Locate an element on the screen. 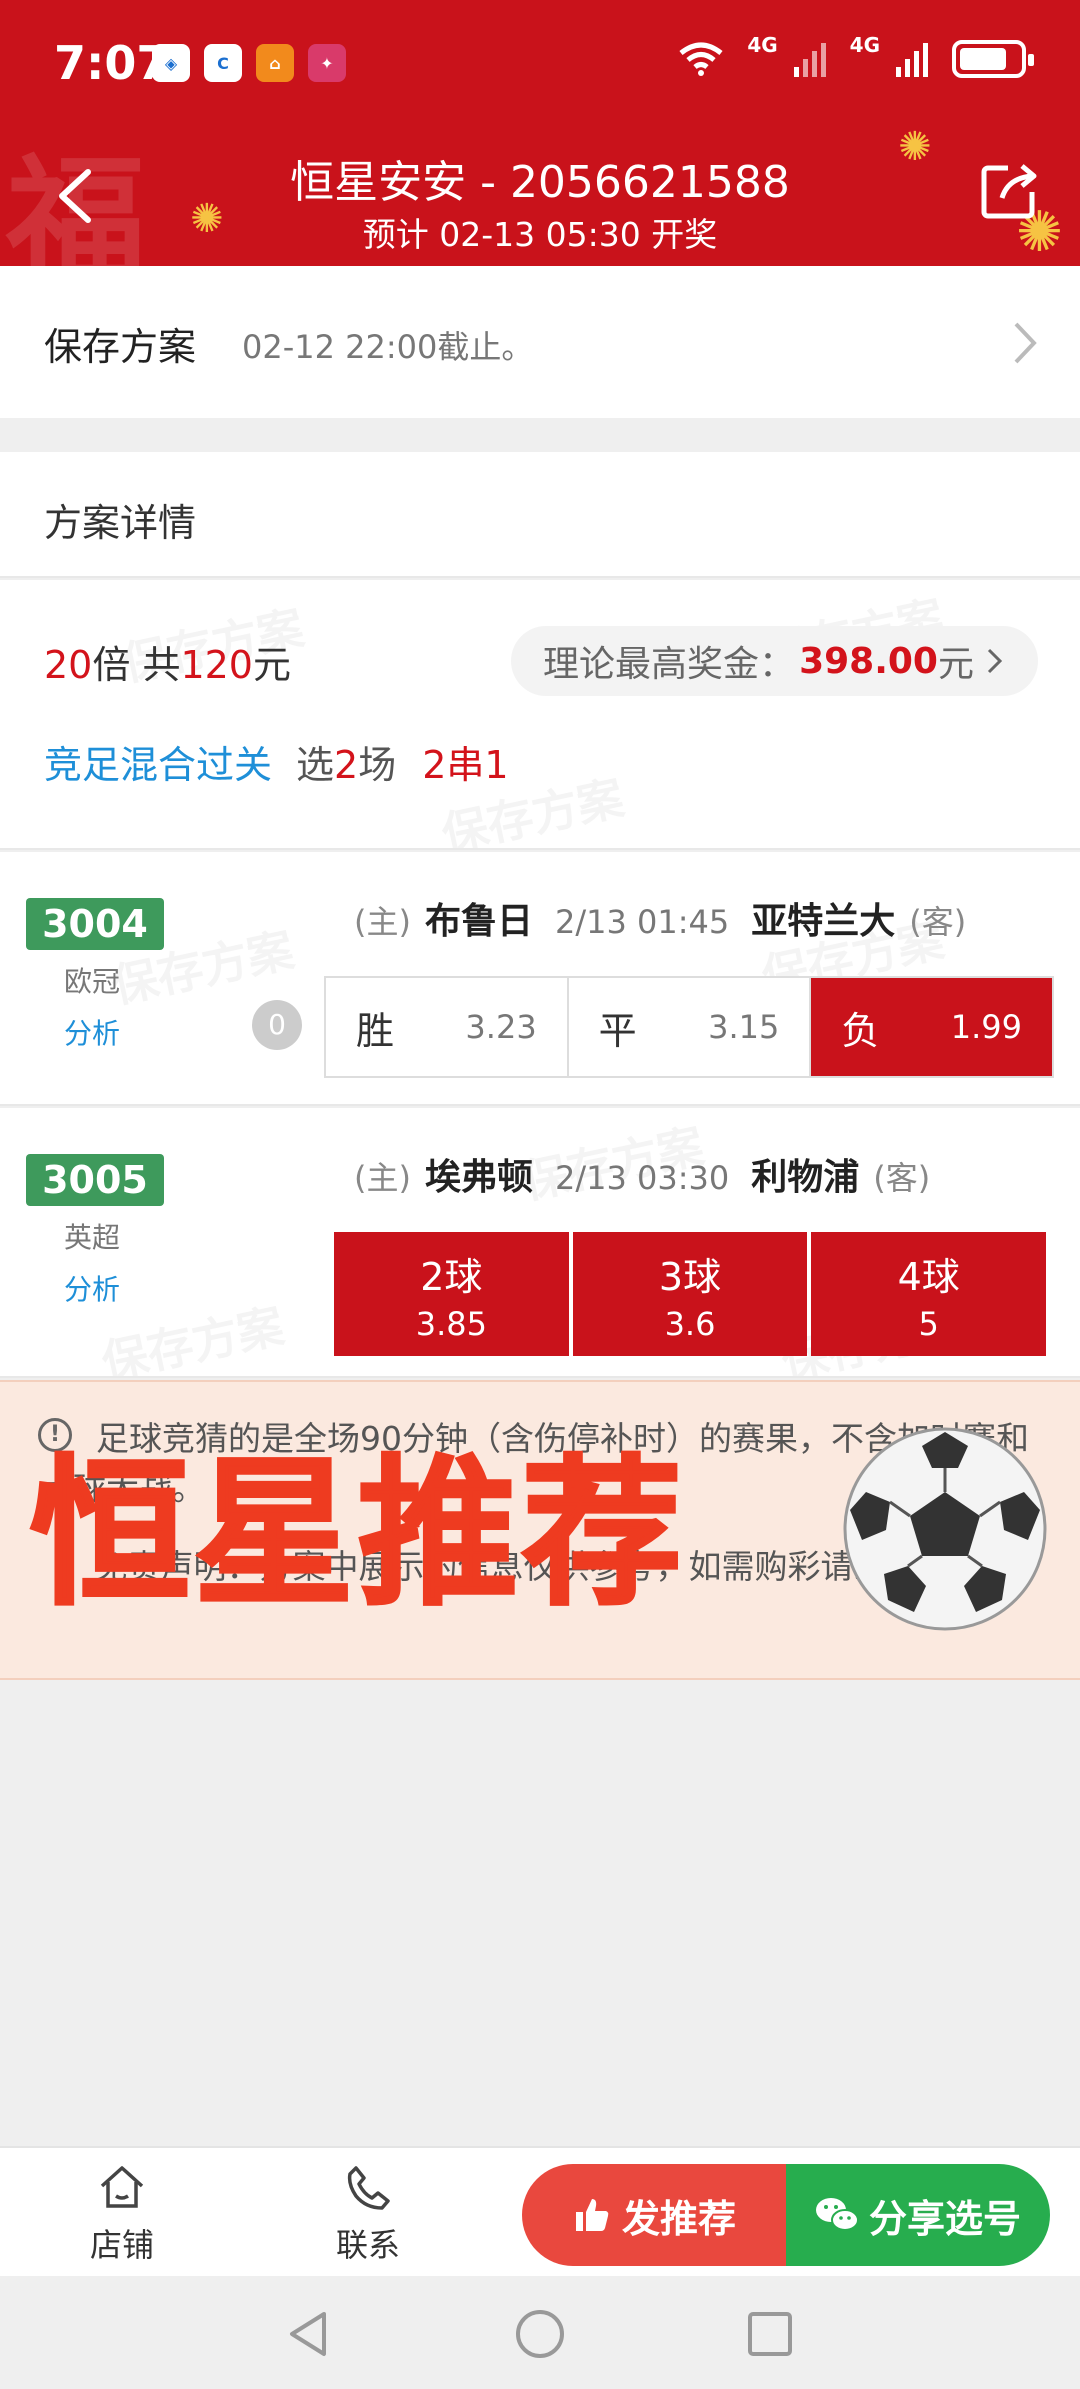  option-odds: 5 is located at coordinates (928, 1323).